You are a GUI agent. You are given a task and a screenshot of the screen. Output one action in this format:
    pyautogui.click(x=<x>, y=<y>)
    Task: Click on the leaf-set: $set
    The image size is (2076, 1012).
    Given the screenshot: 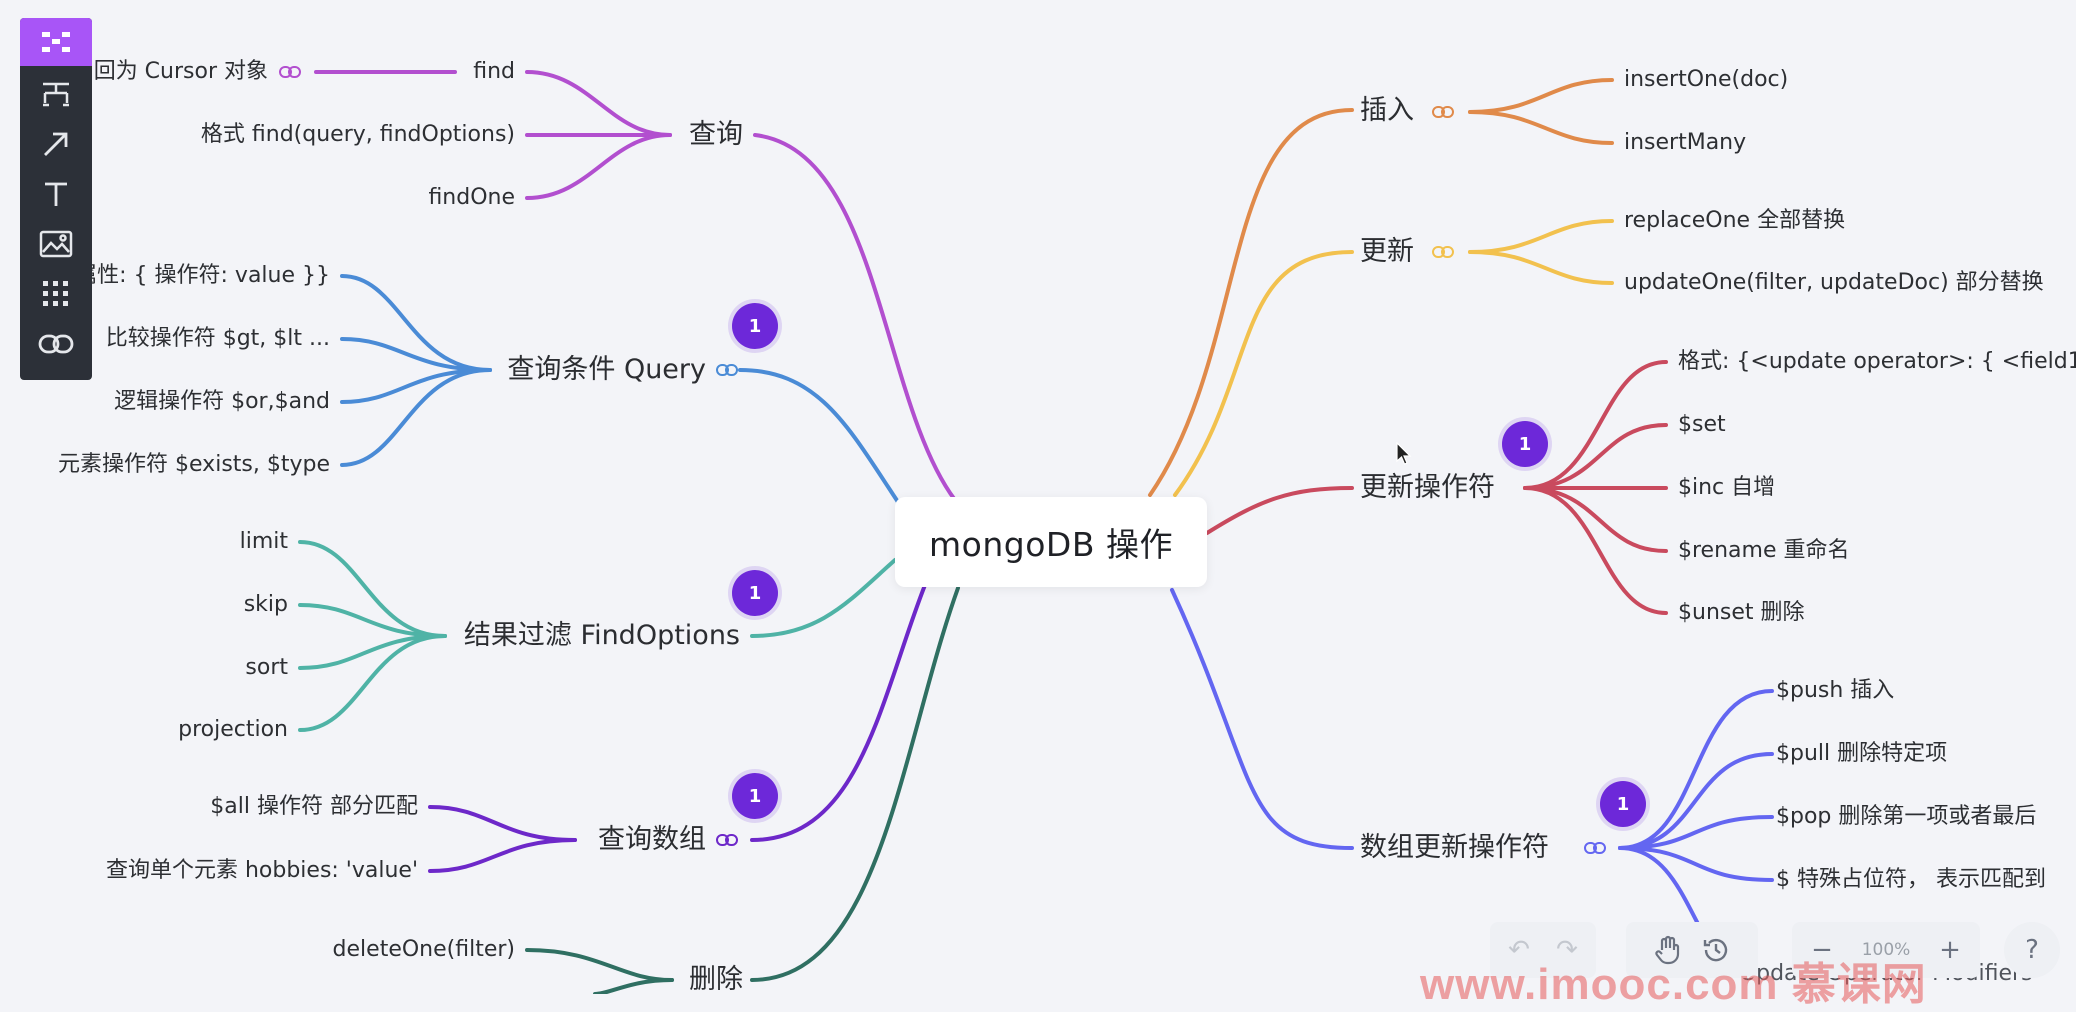 What is the action you would take?
    pyautogui.click(x=1702, y=425)
    